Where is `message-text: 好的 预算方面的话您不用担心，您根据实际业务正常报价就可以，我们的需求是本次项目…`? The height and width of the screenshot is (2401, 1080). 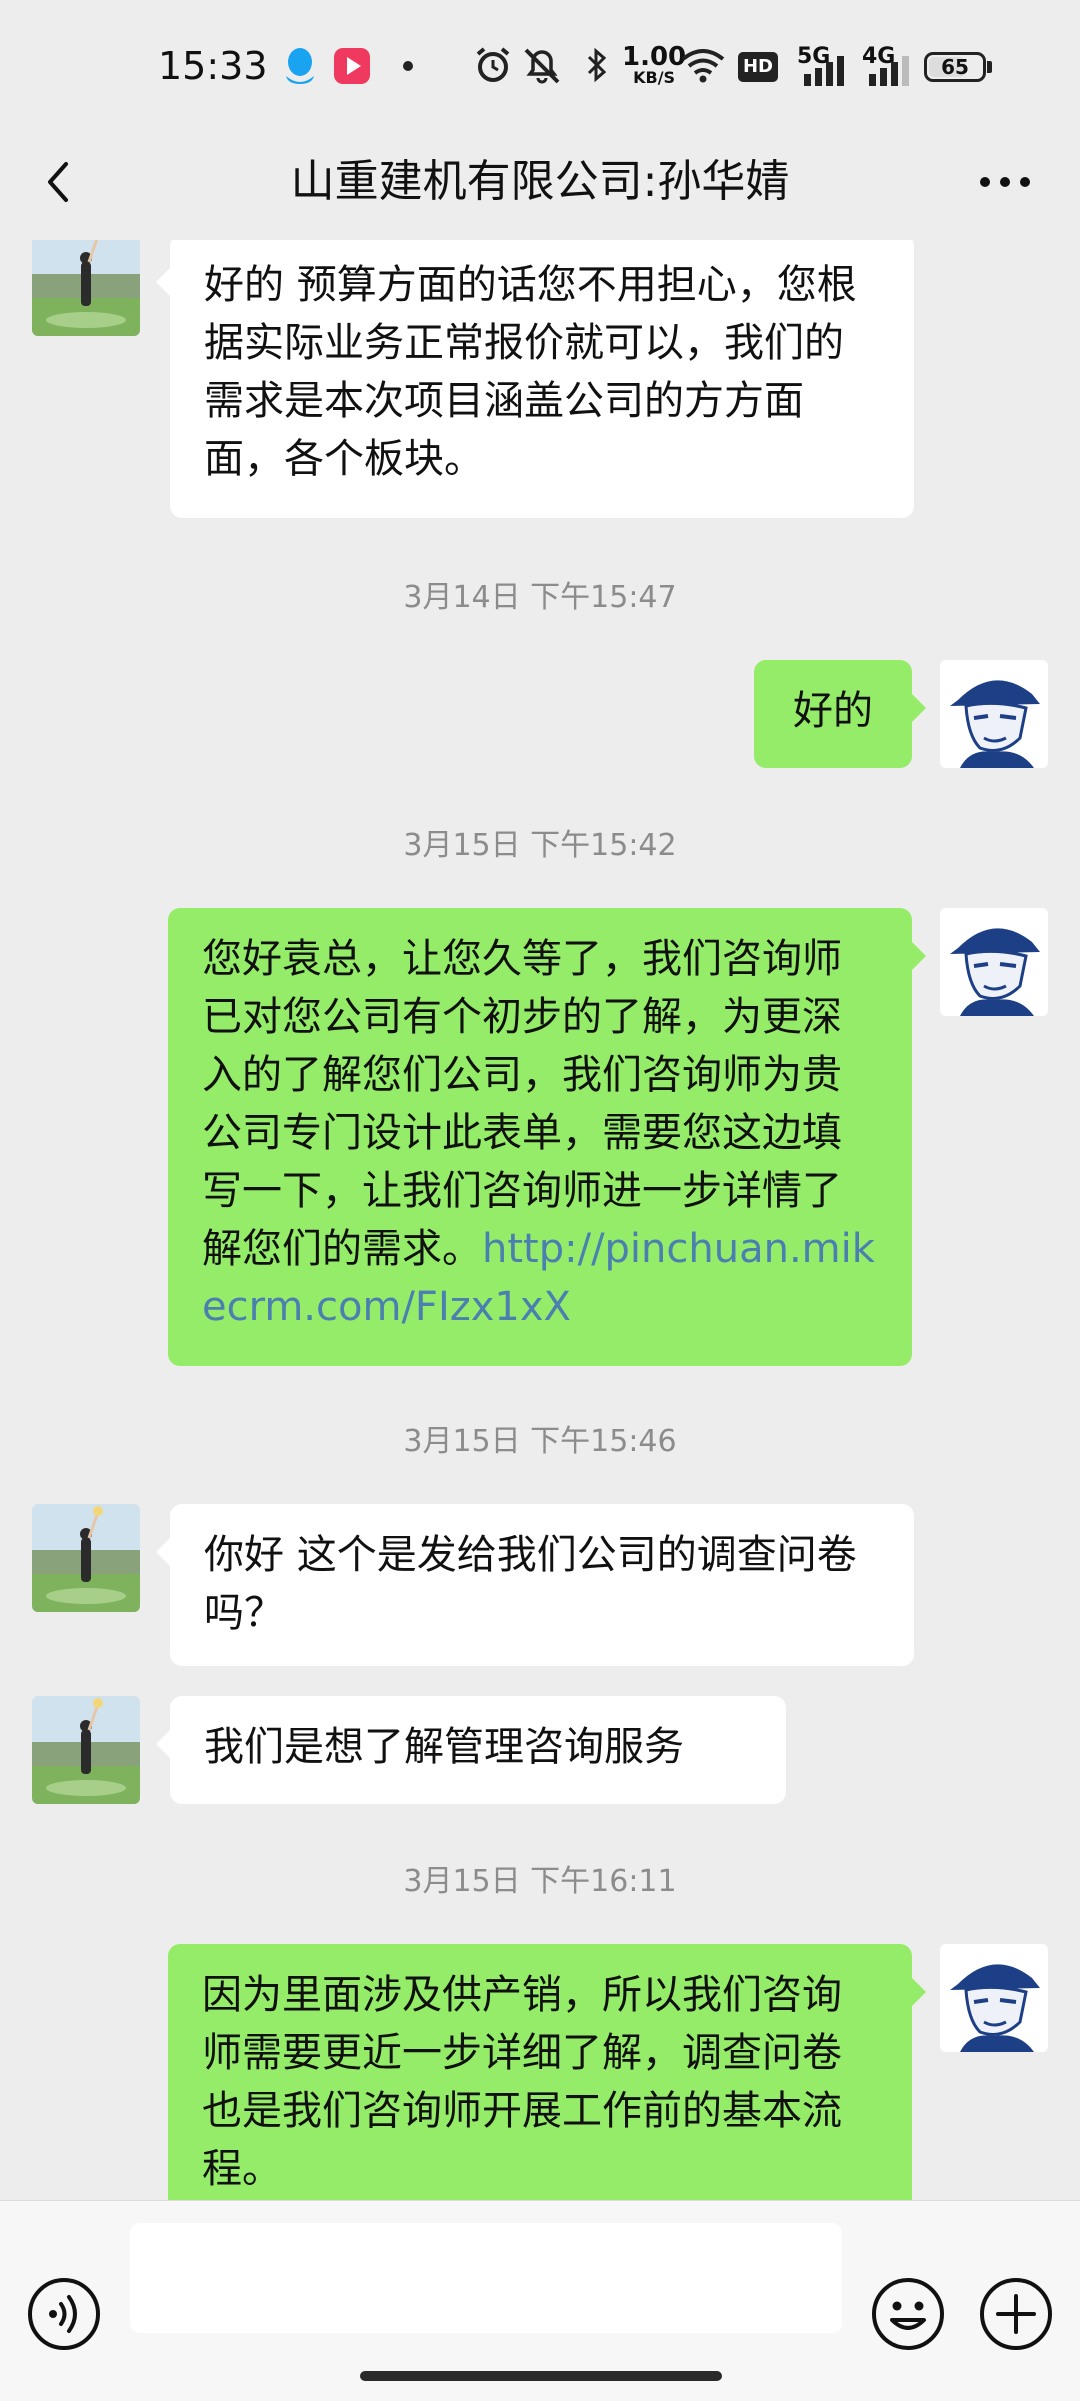 message-text: 好的 预算方面的话您不用担心，您根据实际业务正常报价就可以，我们的需求是本次项目… is located at coordinates (530, 372).